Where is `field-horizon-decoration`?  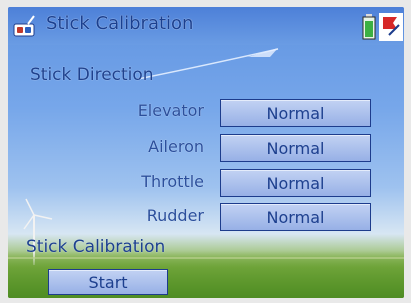 field-horizon-decoration is located at coordinates (206, 258).